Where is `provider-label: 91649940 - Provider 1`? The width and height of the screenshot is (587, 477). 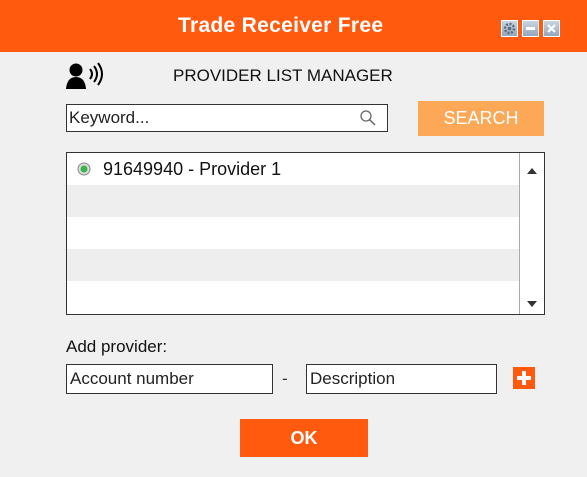 provider-label: 91649940 - Provider 1 is located at coordinates (192, 169).